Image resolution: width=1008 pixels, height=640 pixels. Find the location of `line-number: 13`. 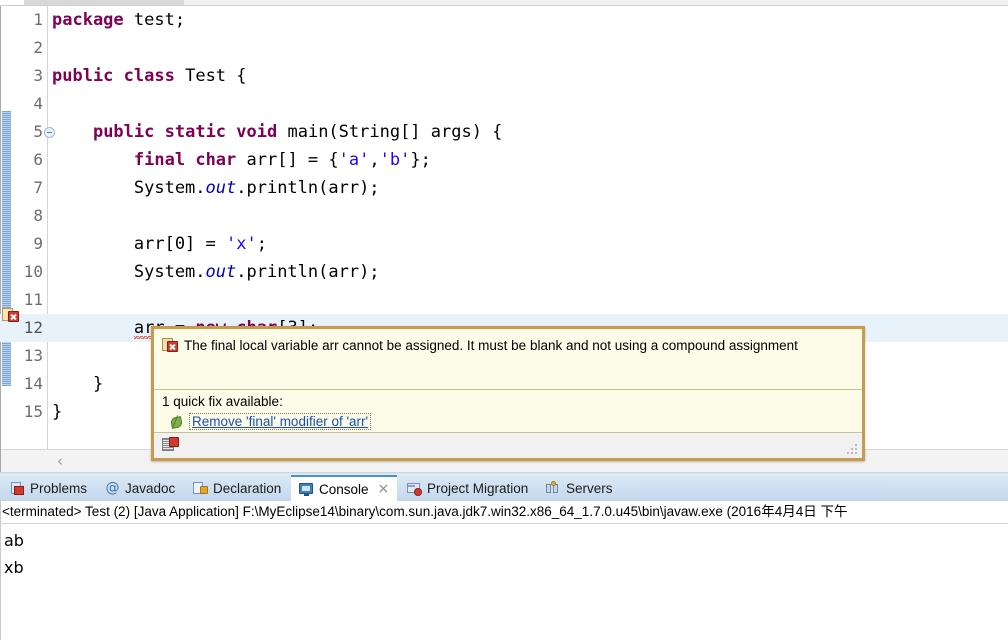

line-number: 13 is located at coordinates (33, 355).